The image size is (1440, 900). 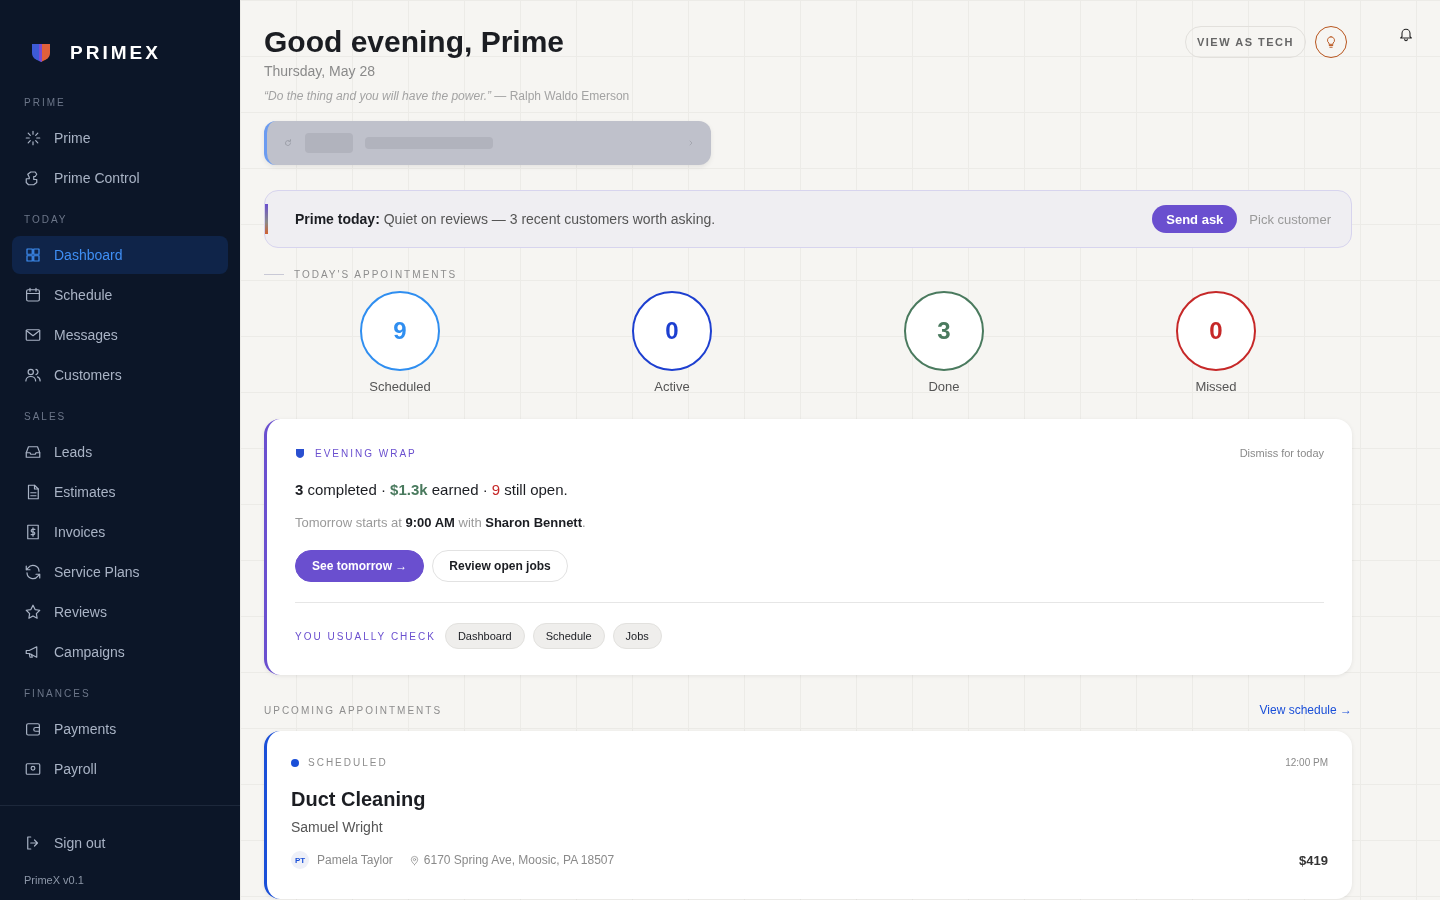 I want to click on view-schedule-link: View schedule →, so click(x=1305, y=710).